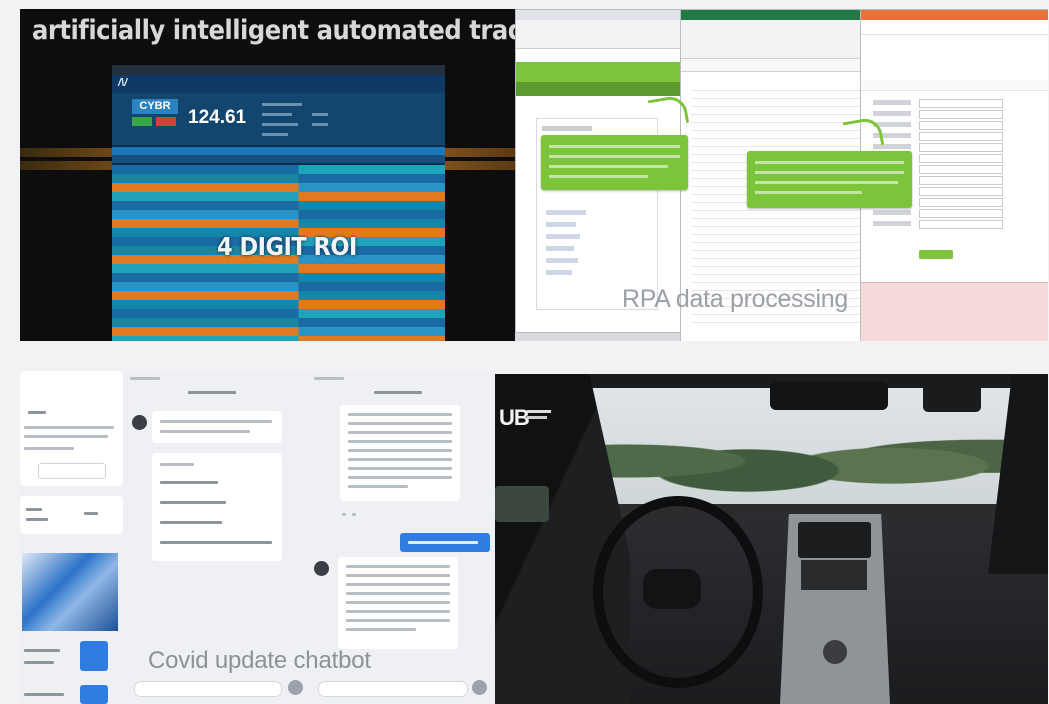 This screenshot has height=704, width=1049. Describe the element at coordinates (70, 592) in the screenshot. I see `news-image` at that location.